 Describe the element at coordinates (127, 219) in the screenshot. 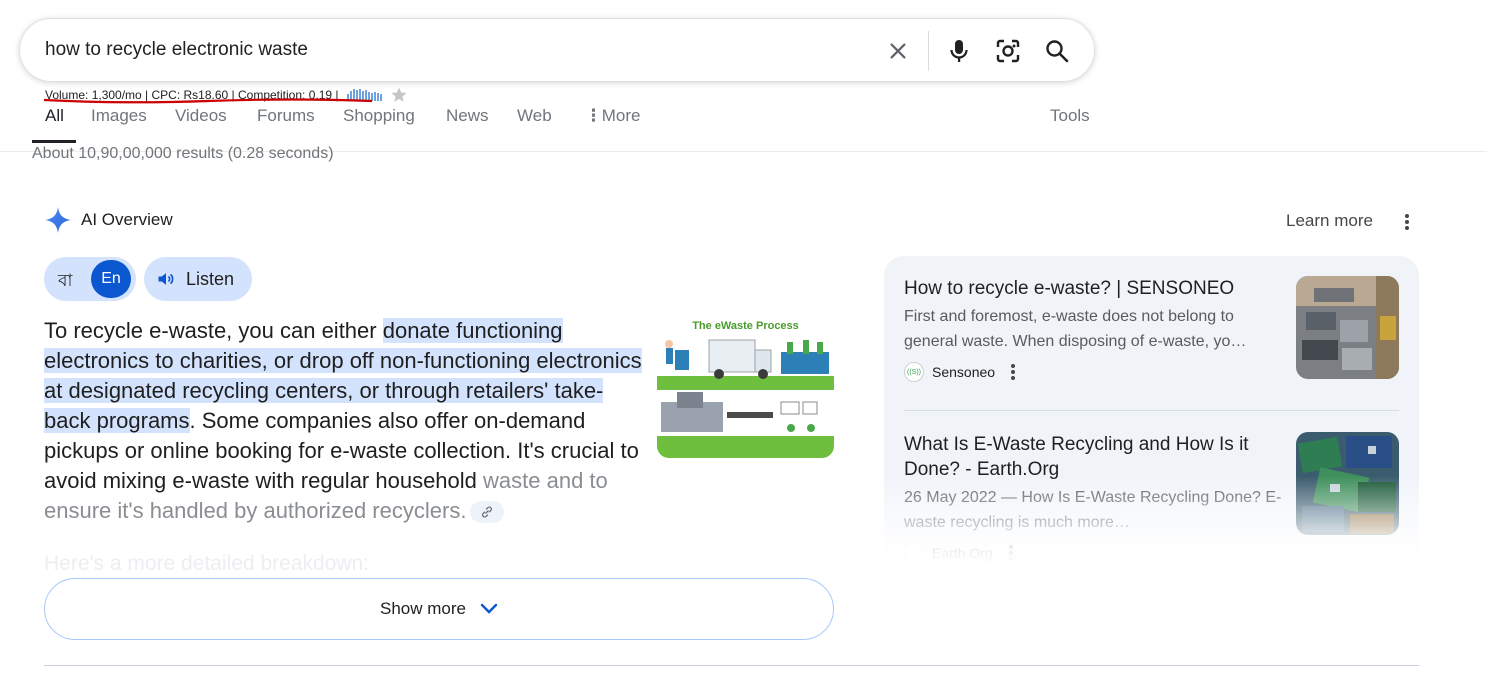

I see `ai-overview-title: AI Overview` at that location.